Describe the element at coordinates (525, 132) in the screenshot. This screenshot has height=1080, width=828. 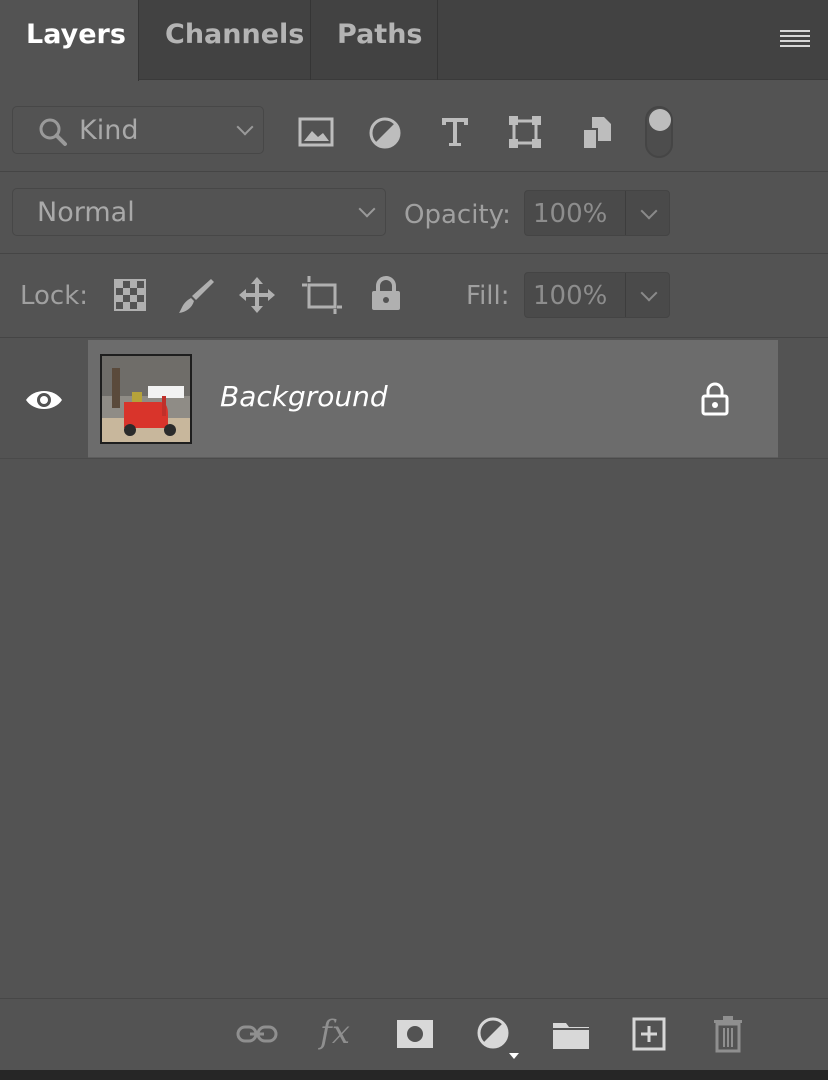
I see `shape-filter-icon` at that location.